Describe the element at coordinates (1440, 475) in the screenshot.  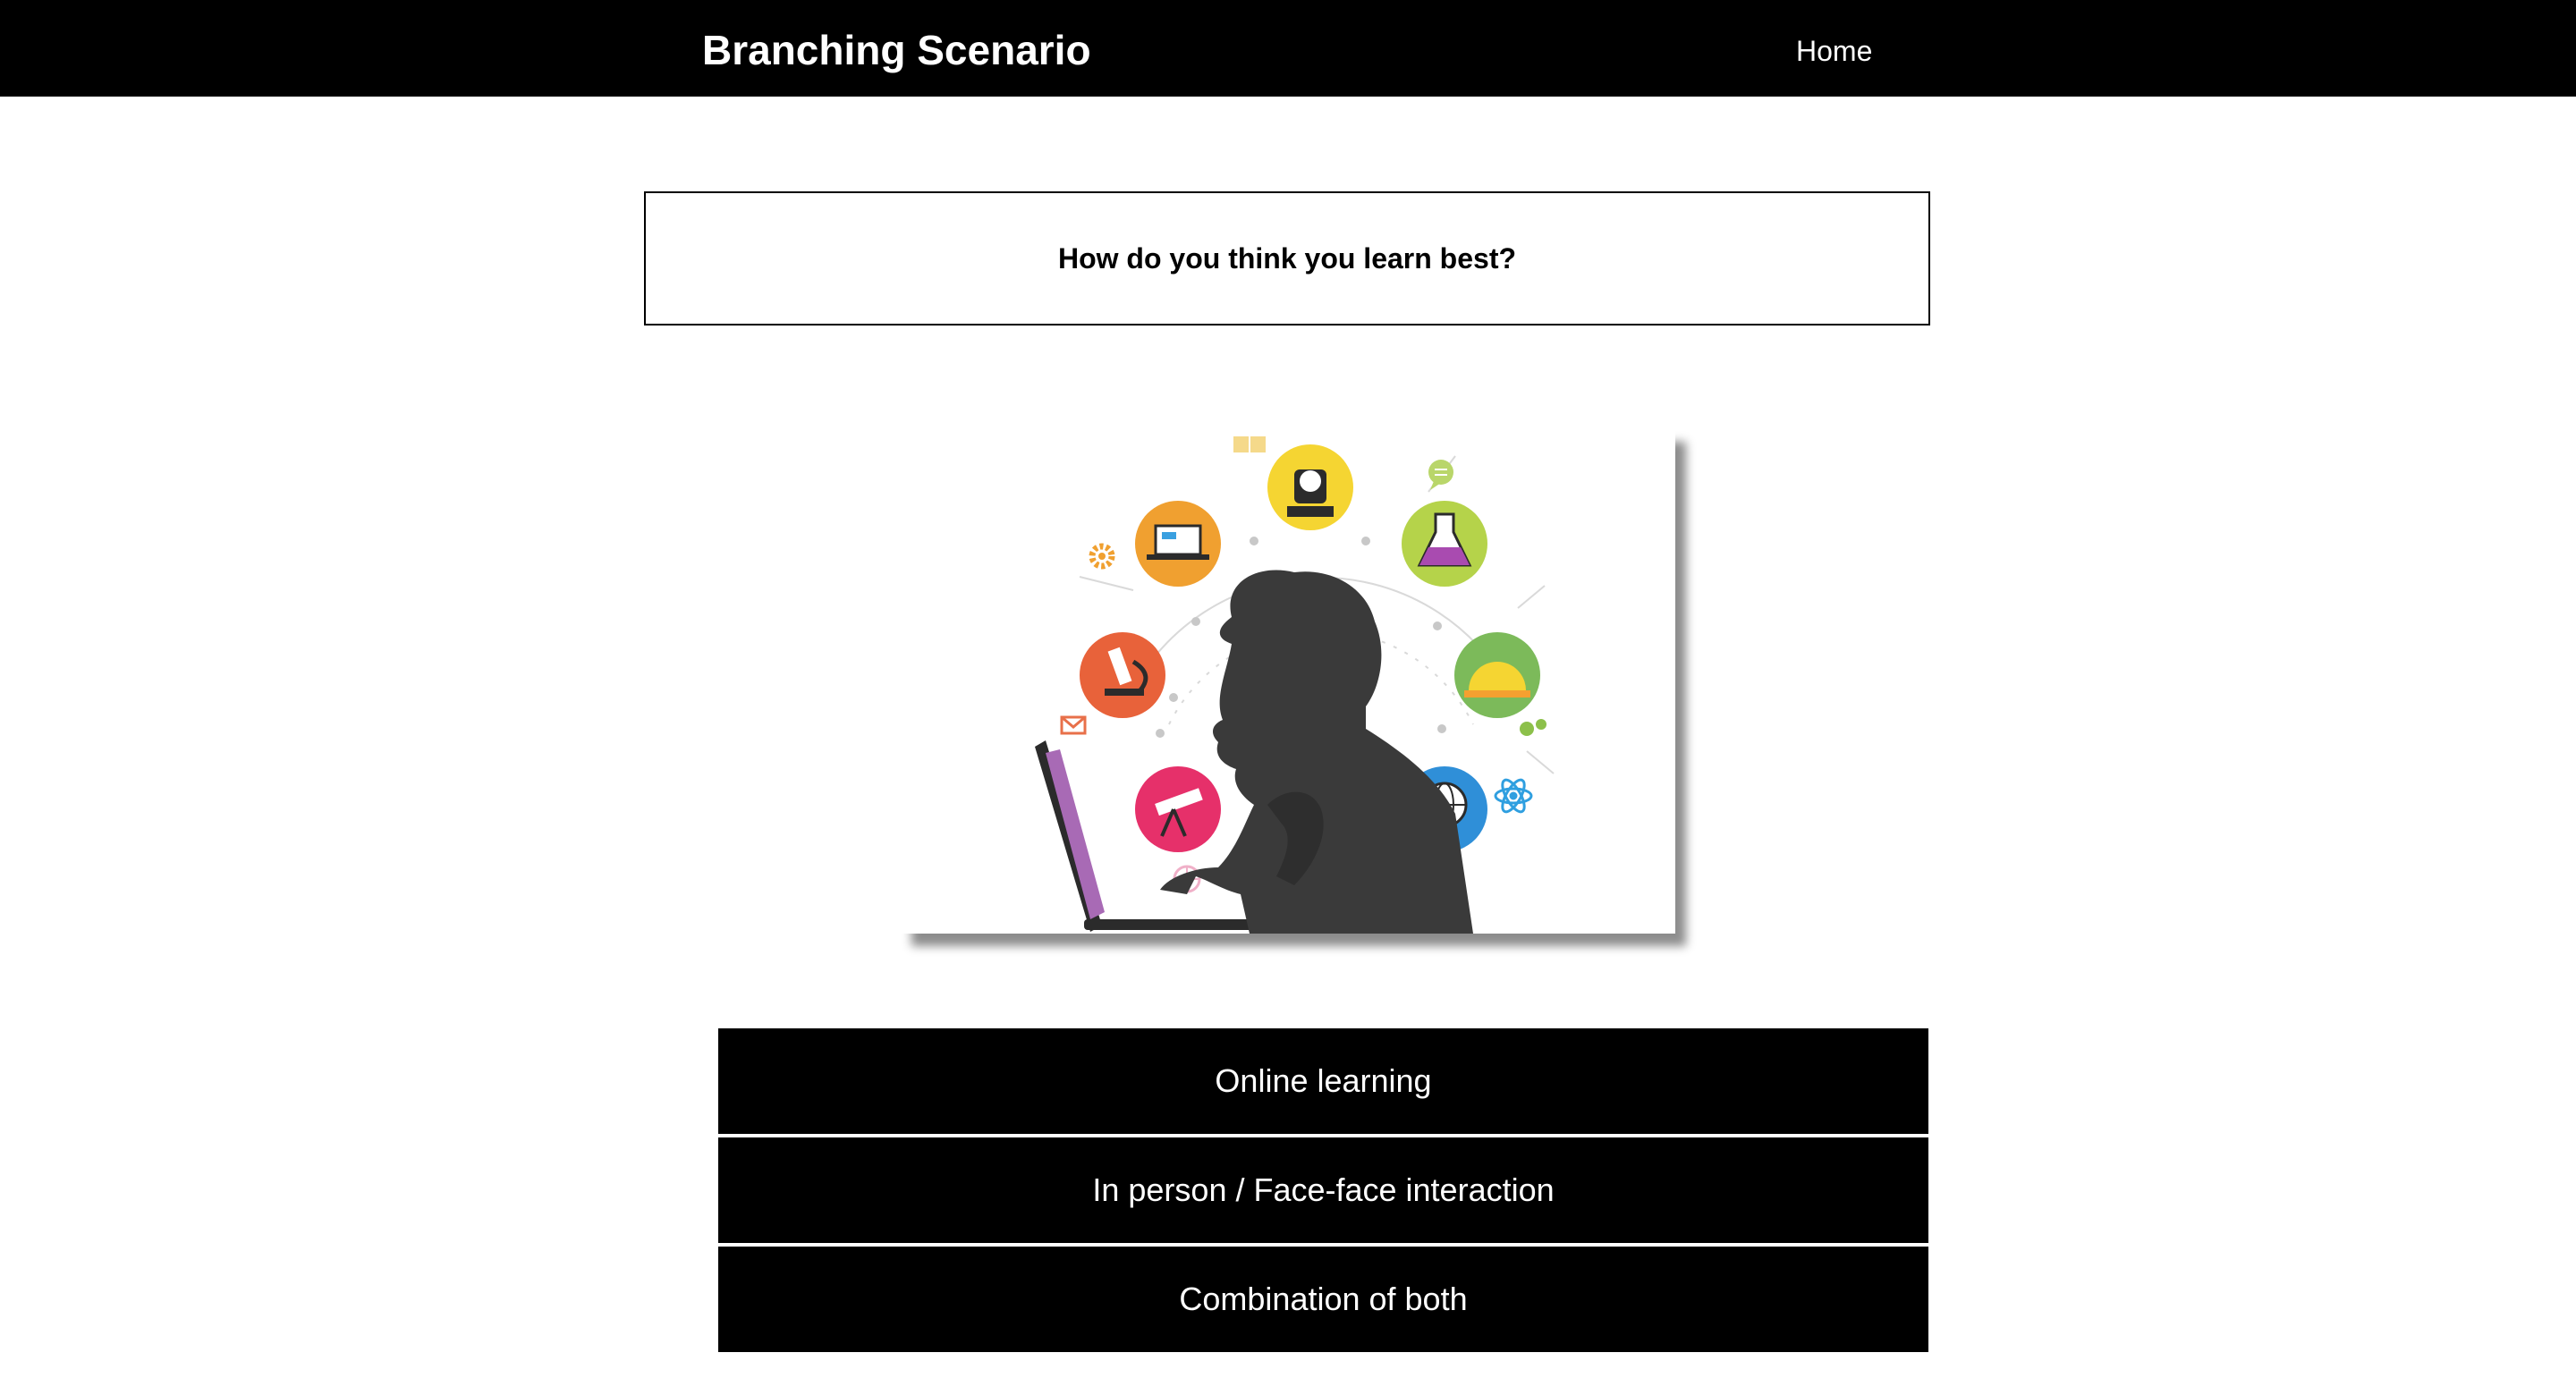
I see `chat-bubble-icon` at that location.